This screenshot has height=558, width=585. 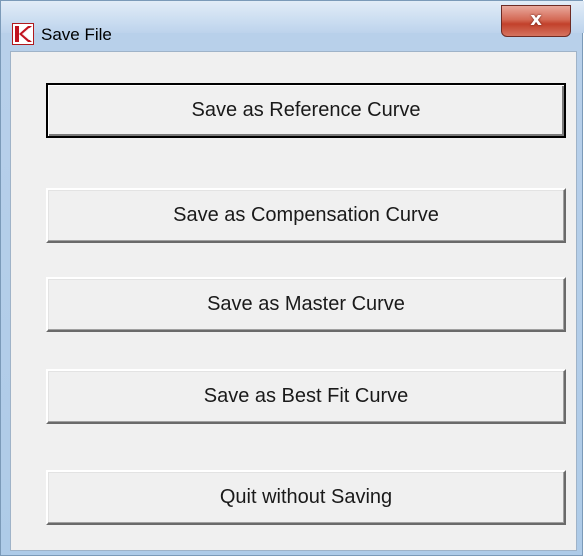 What do you see at coordinates (23, 34) in the screenshot?
I see `app-logo-icon` at bounding box center [23, 34].